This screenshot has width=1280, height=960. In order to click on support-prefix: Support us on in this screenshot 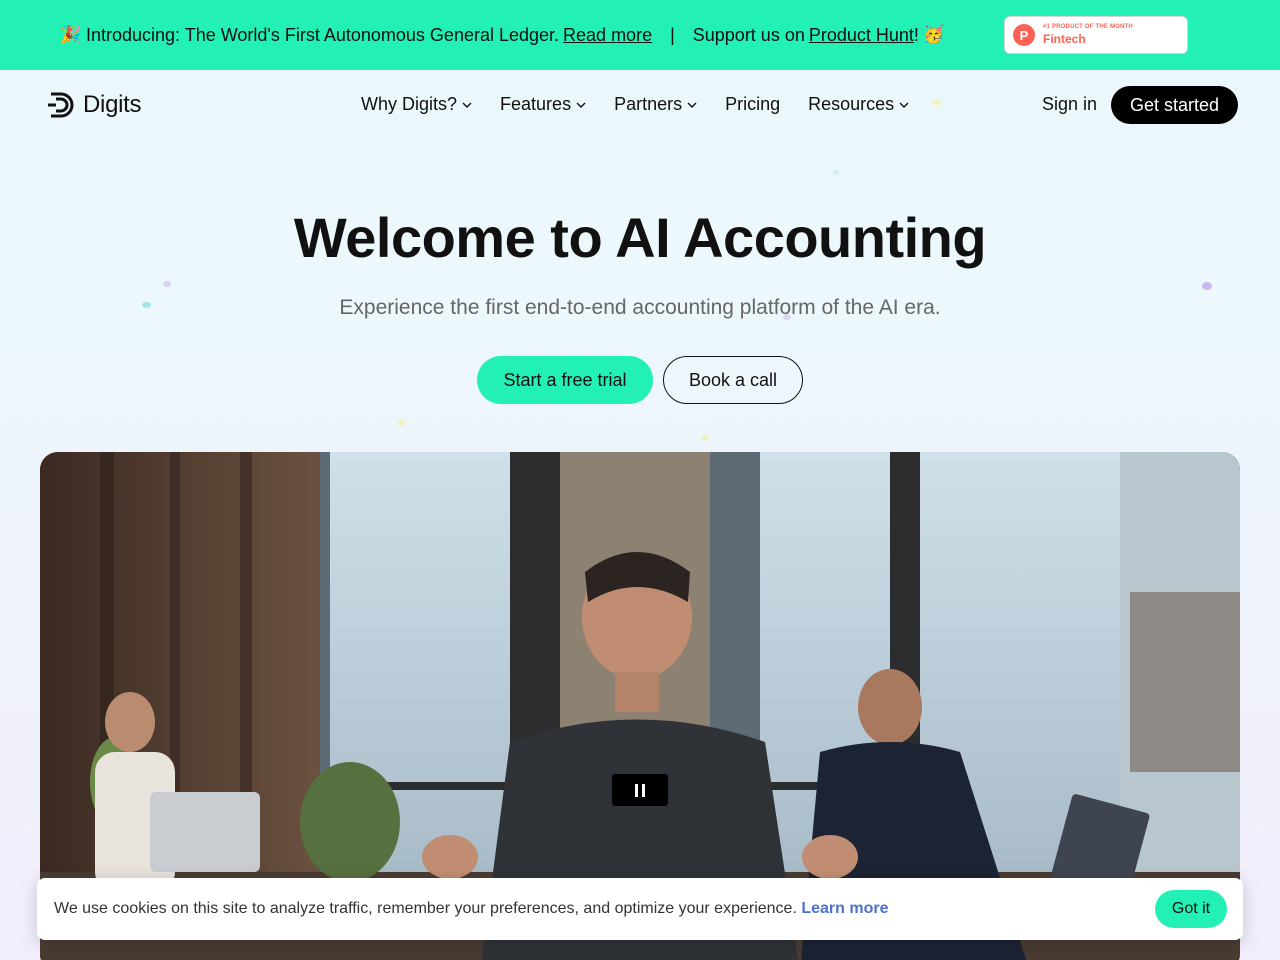, I will do `click(748, 34)`.